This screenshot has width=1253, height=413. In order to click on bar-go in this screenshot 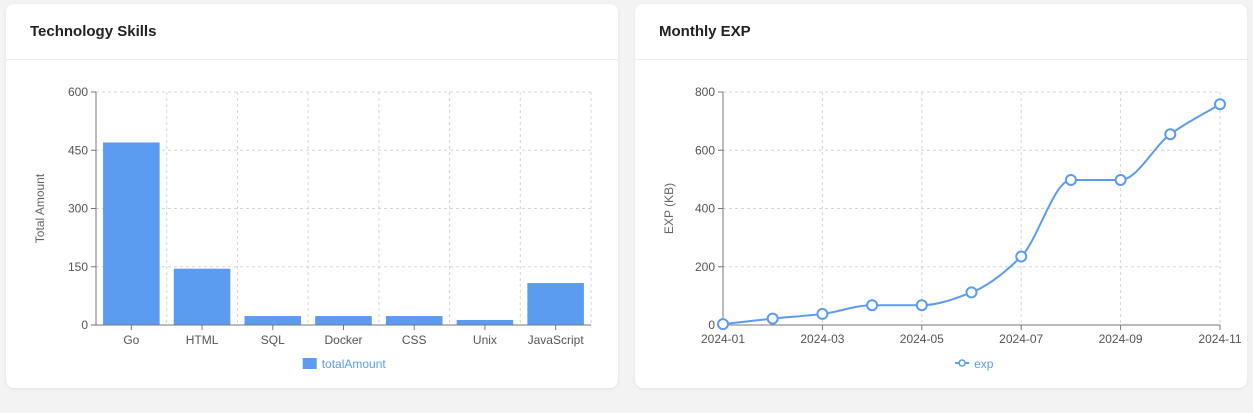, I will do `click(131, 233)`.